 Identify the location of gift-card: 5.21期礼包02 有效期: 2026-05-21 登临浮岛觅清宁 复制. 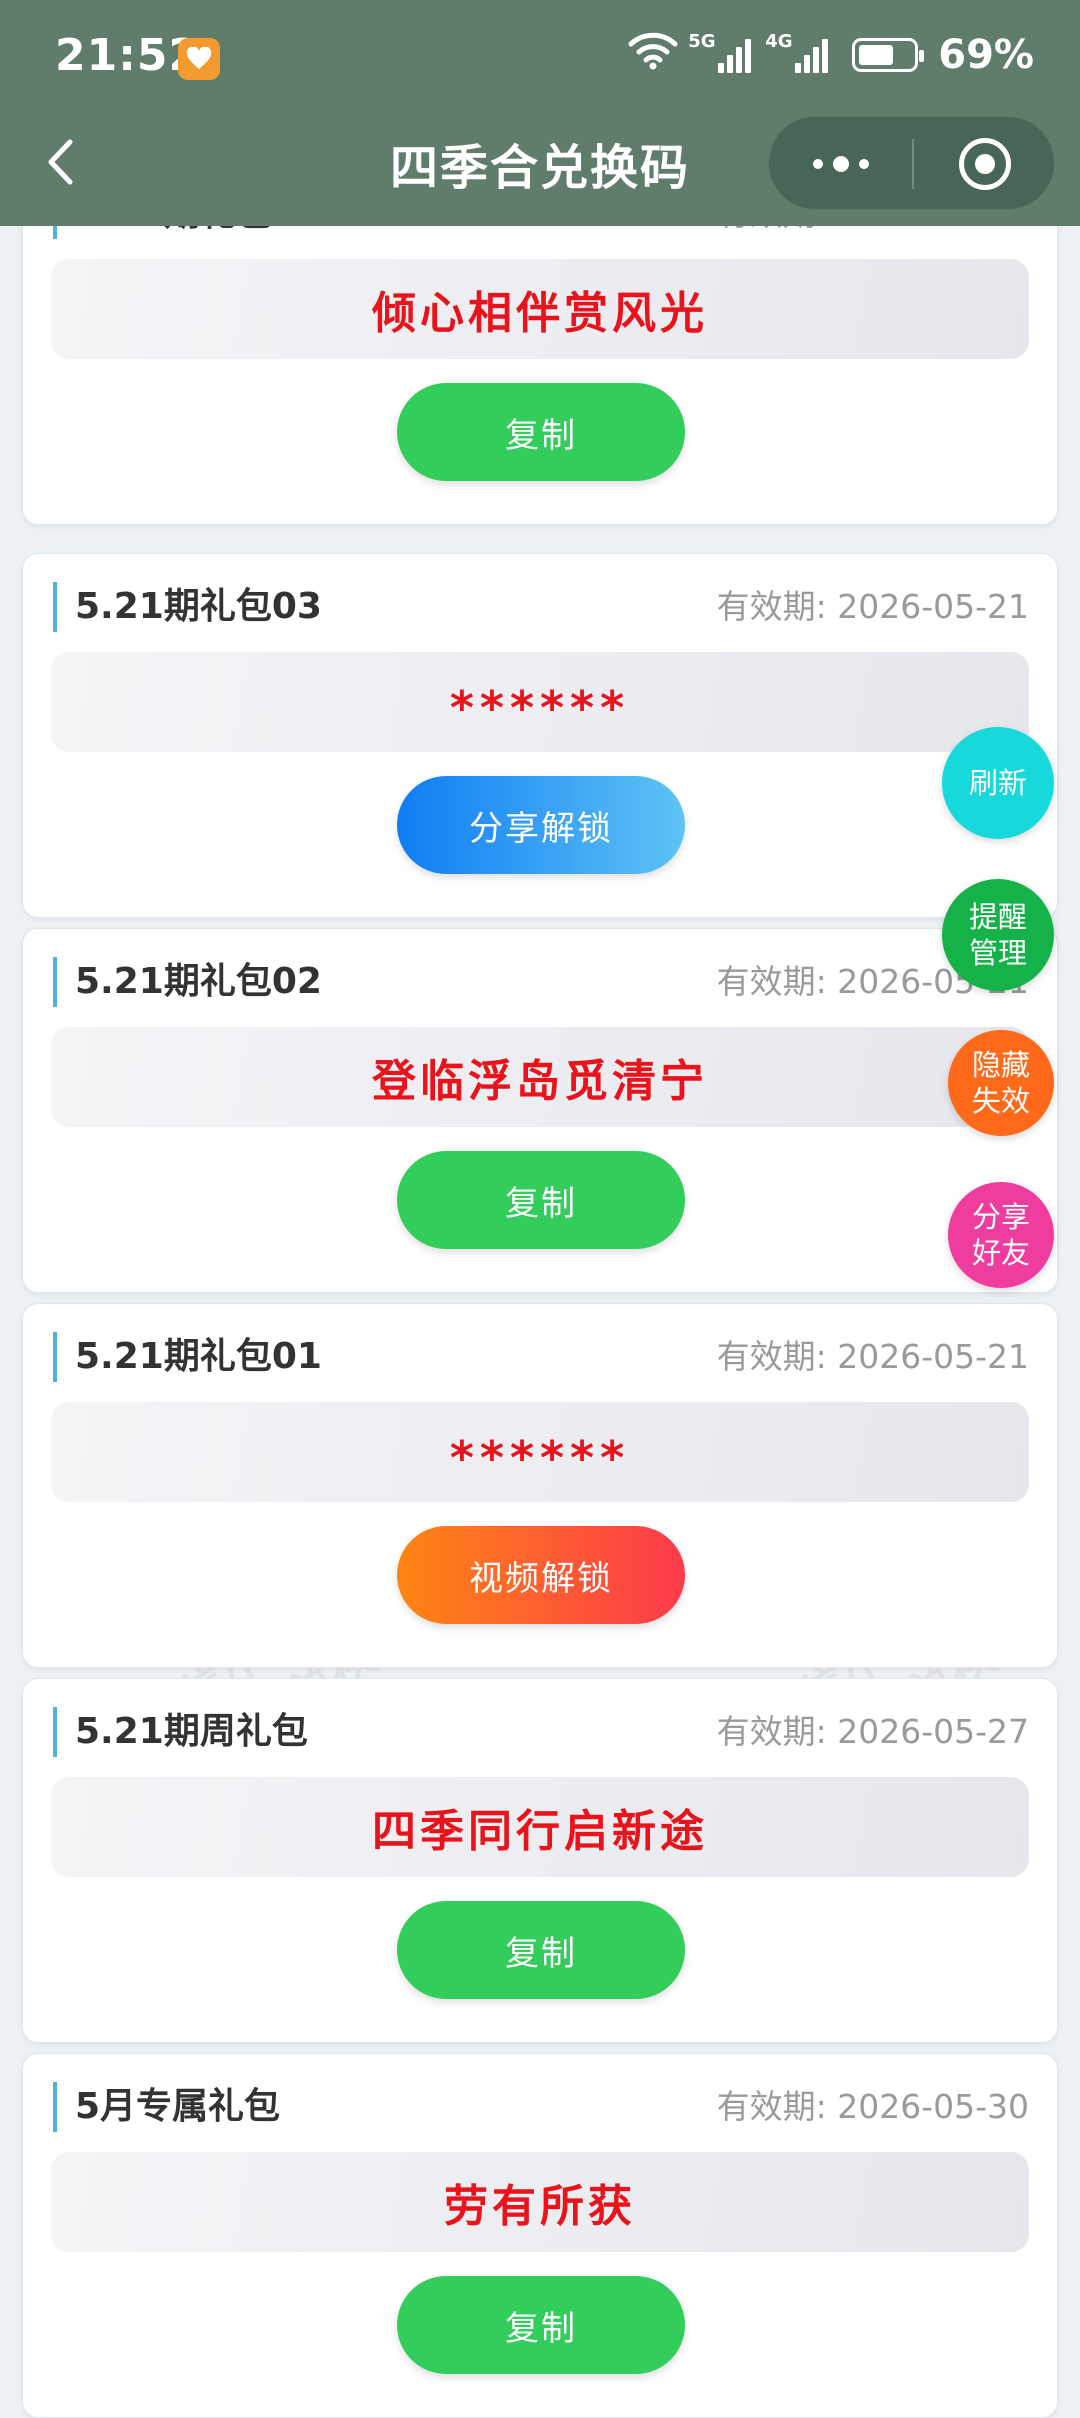
(540, 1110).